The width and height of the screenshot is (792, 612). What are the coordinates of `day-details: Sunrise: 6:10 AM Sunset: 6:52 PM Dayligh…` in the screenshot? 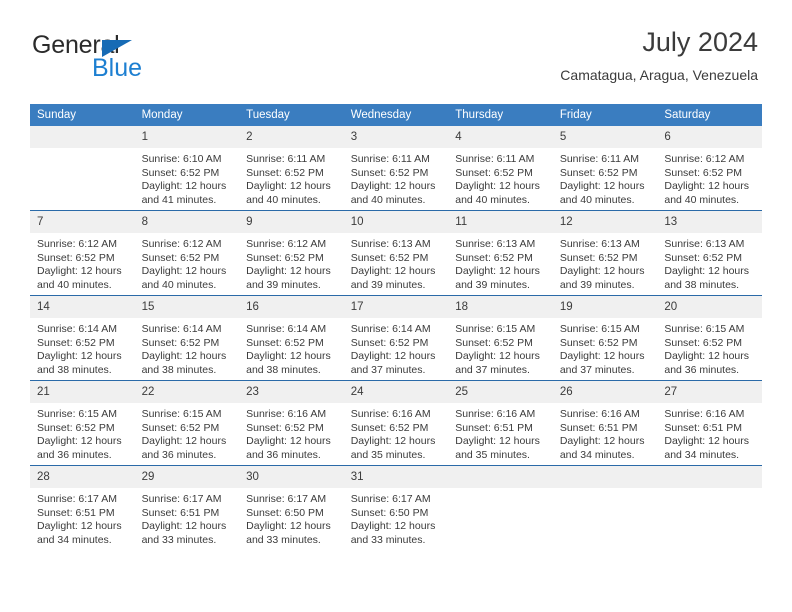 It's located at (187, 177).